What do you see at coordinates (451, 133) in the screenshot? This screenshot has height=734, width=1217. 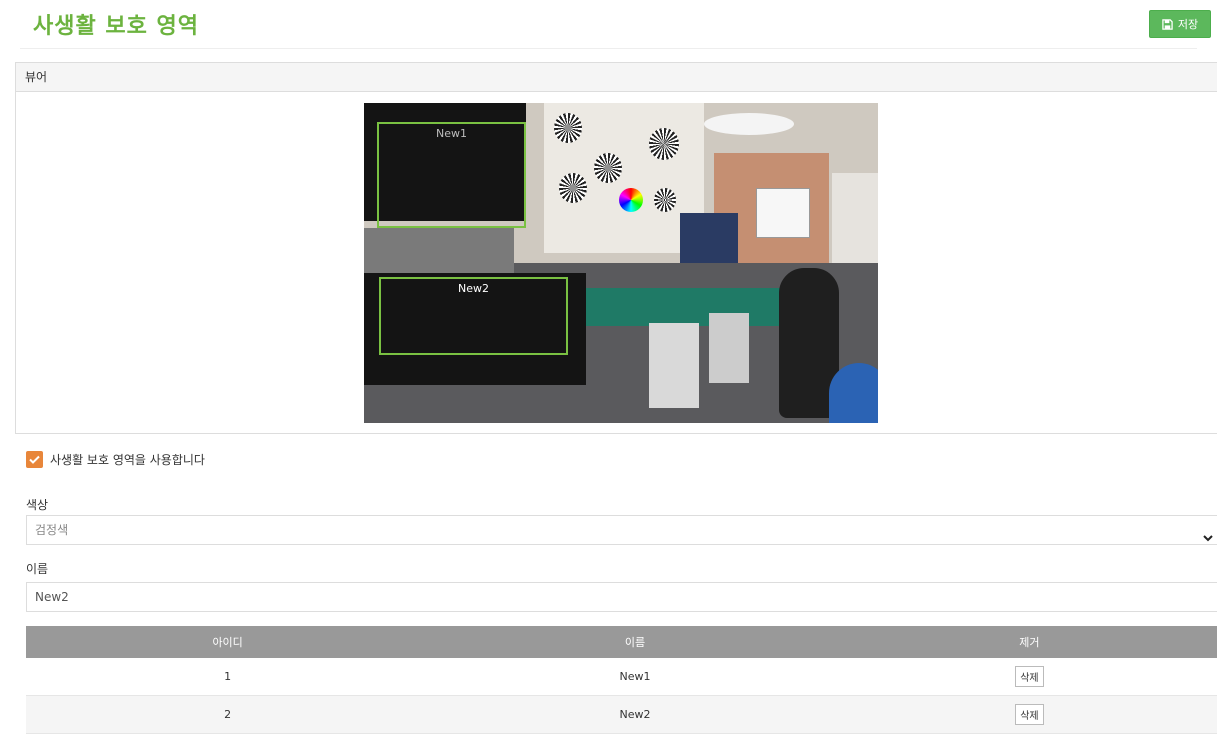 I see `zone-label: New1` at bounding box center [451, 133].